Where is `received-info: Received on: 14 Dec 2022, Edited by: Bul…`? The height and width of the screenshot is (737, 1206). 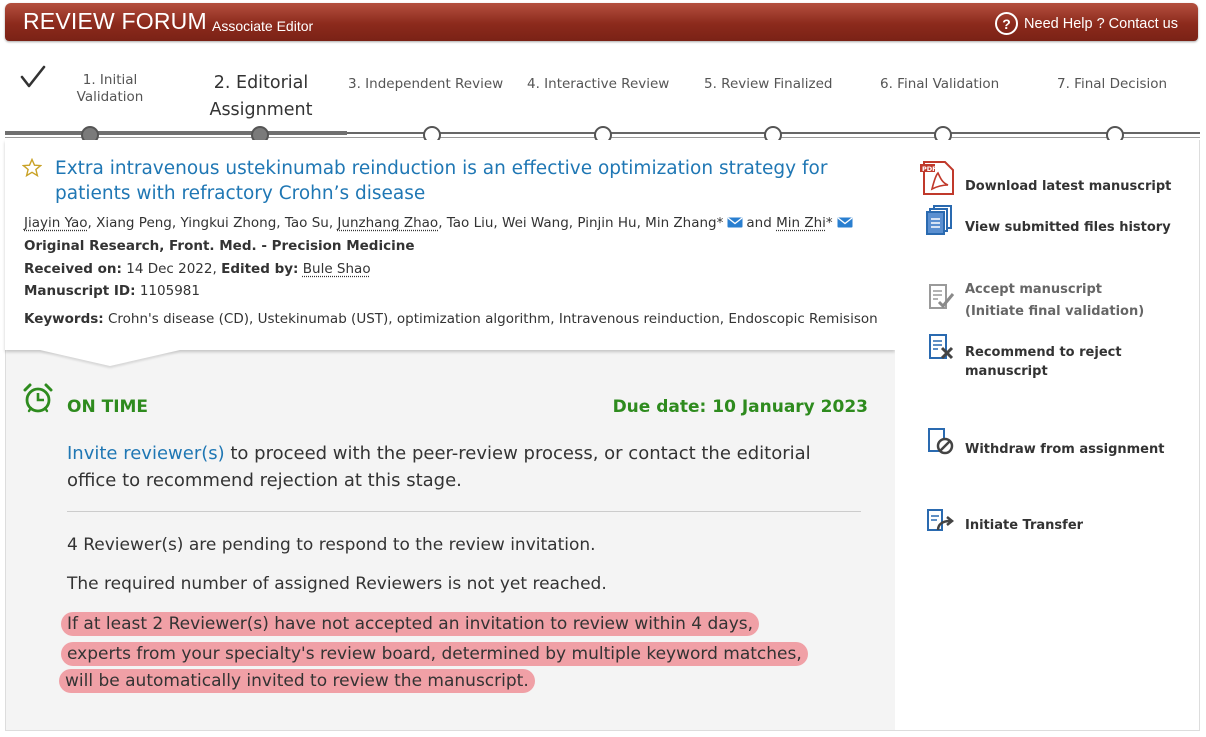 received-info: Received on: 14 Dec 2022, Edited by: Bul… is located at coordinates (197, 269).